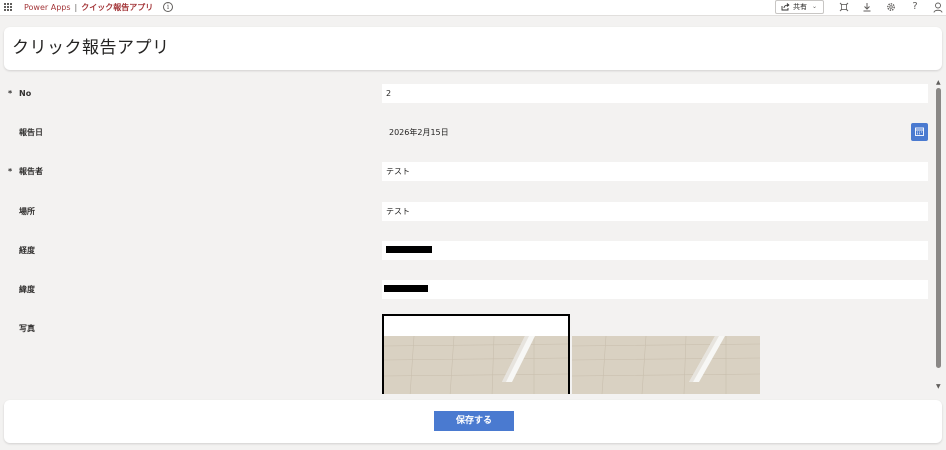  What do you see at coordinates (915, 7) in the screenshot?
I see `help-icon: ?` at bounding box center [915, 7].